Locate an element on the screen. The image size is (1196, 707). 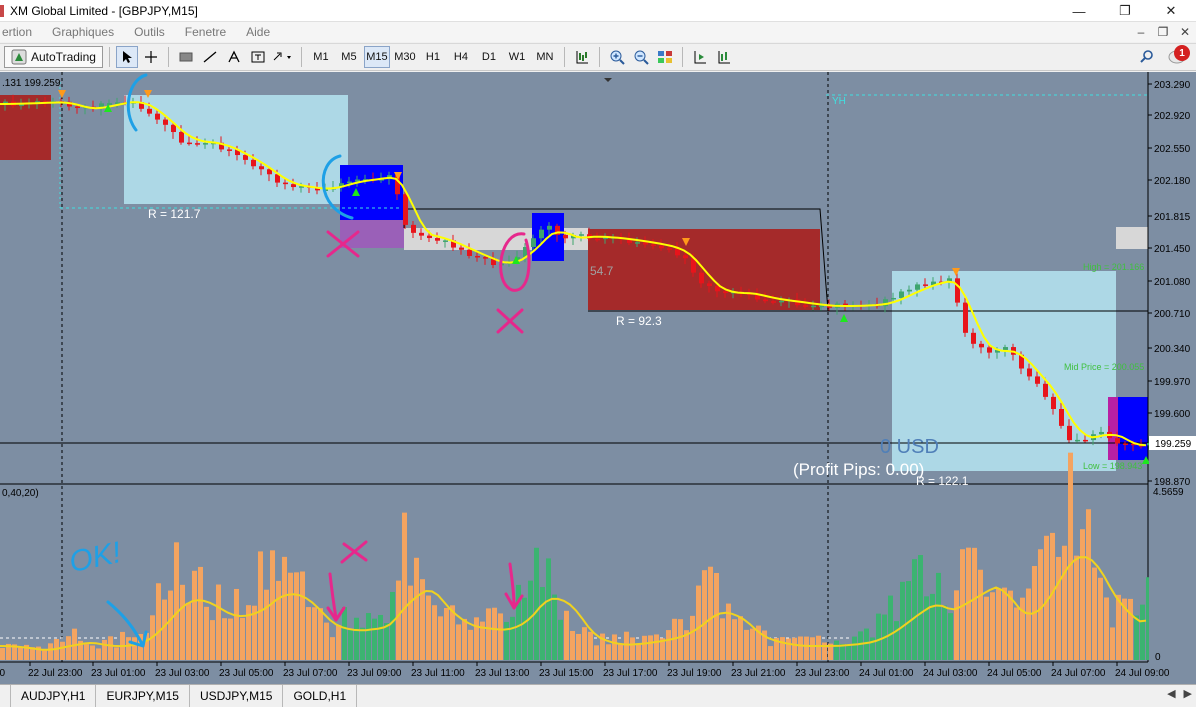
shapes-dropdown-button is located at coordinates (283, 57).